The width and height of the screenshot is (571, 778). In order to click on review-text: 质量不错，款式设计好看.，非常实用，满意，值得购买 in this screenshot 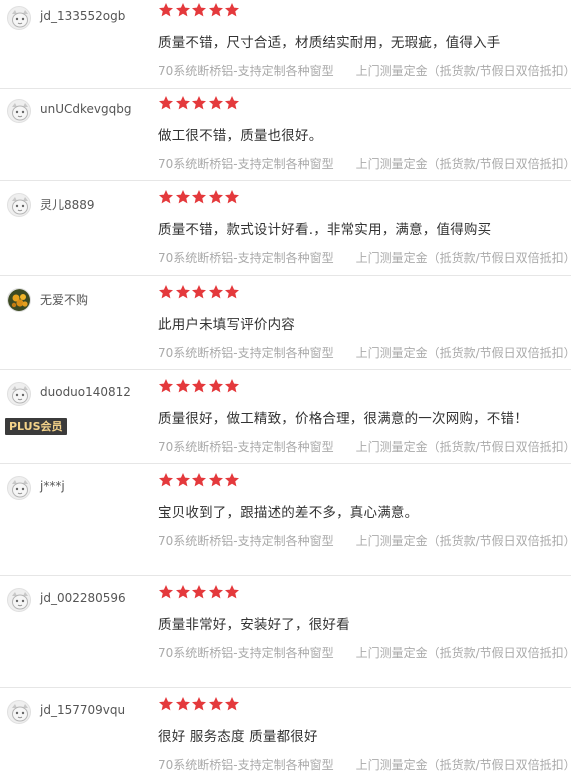, I will do `click(325, 230)`.